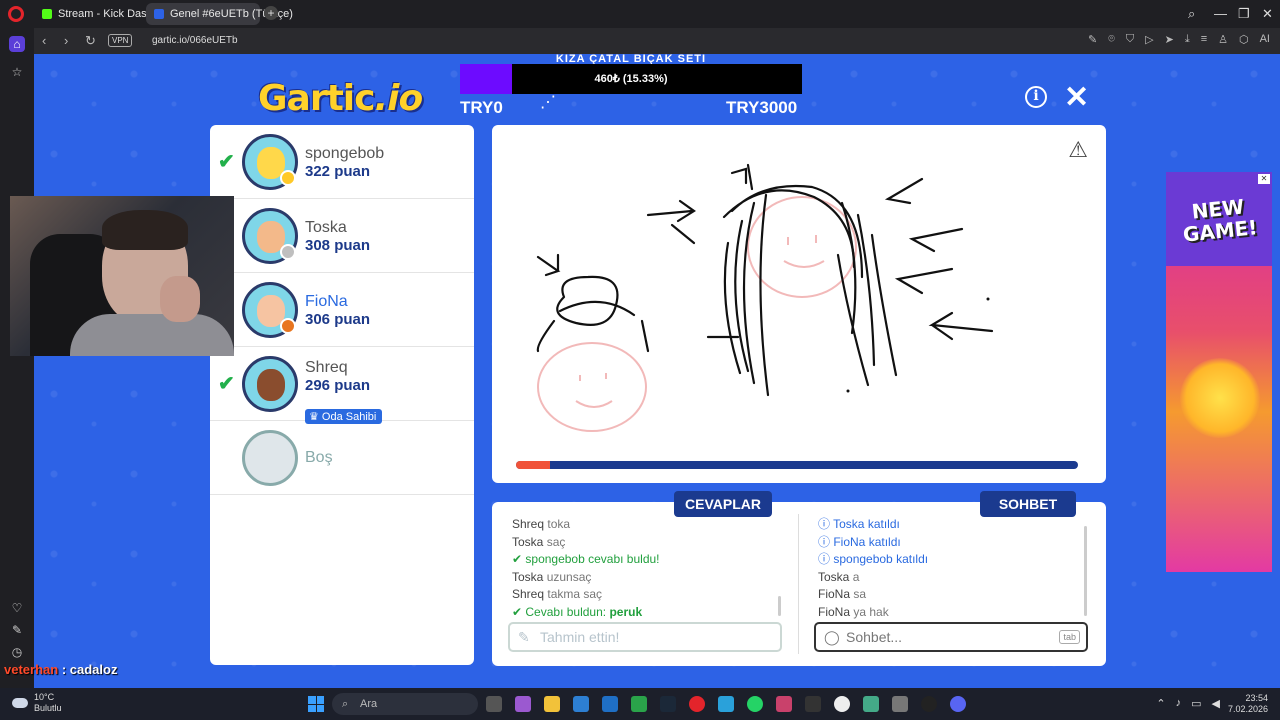  Describe the element at coordinates (834, 576) in the screenshot. I see `message-user: Toska` at that location.